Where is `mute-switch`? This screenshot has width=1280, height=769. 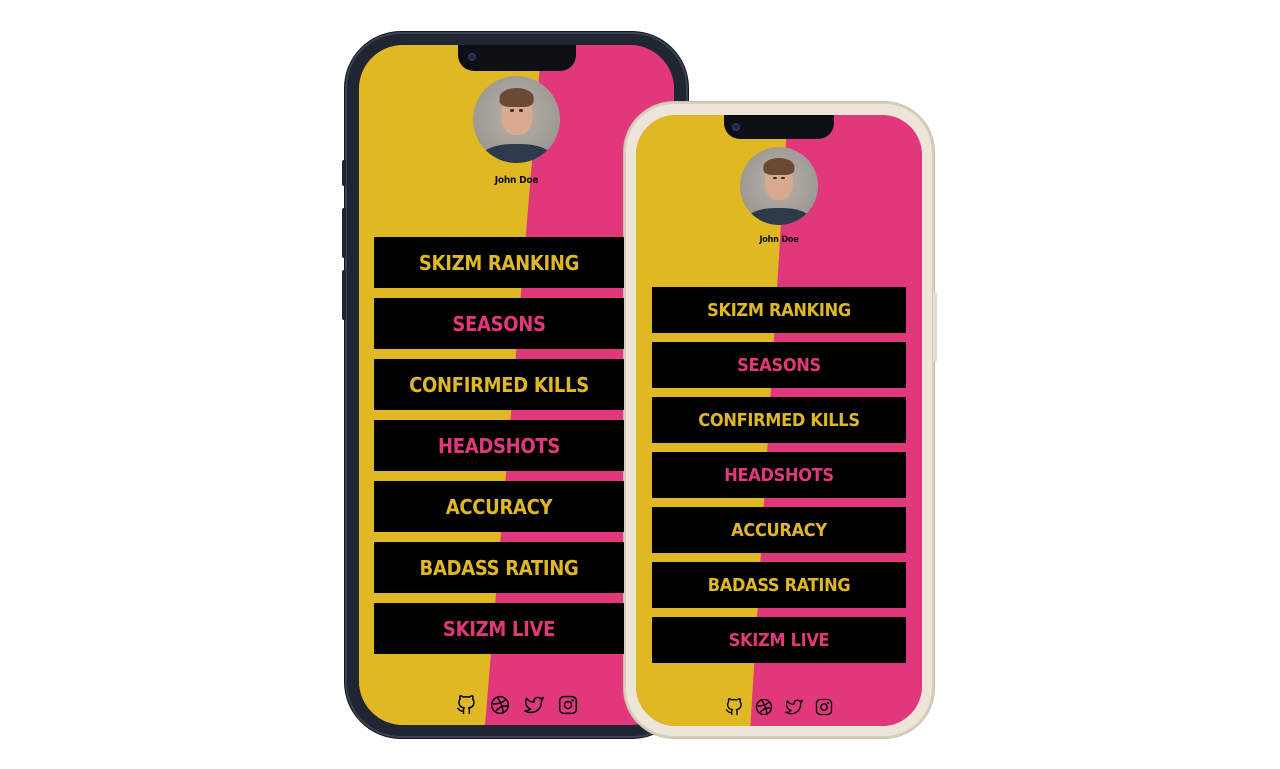
mute-switch is located at coordinates (344, 173).